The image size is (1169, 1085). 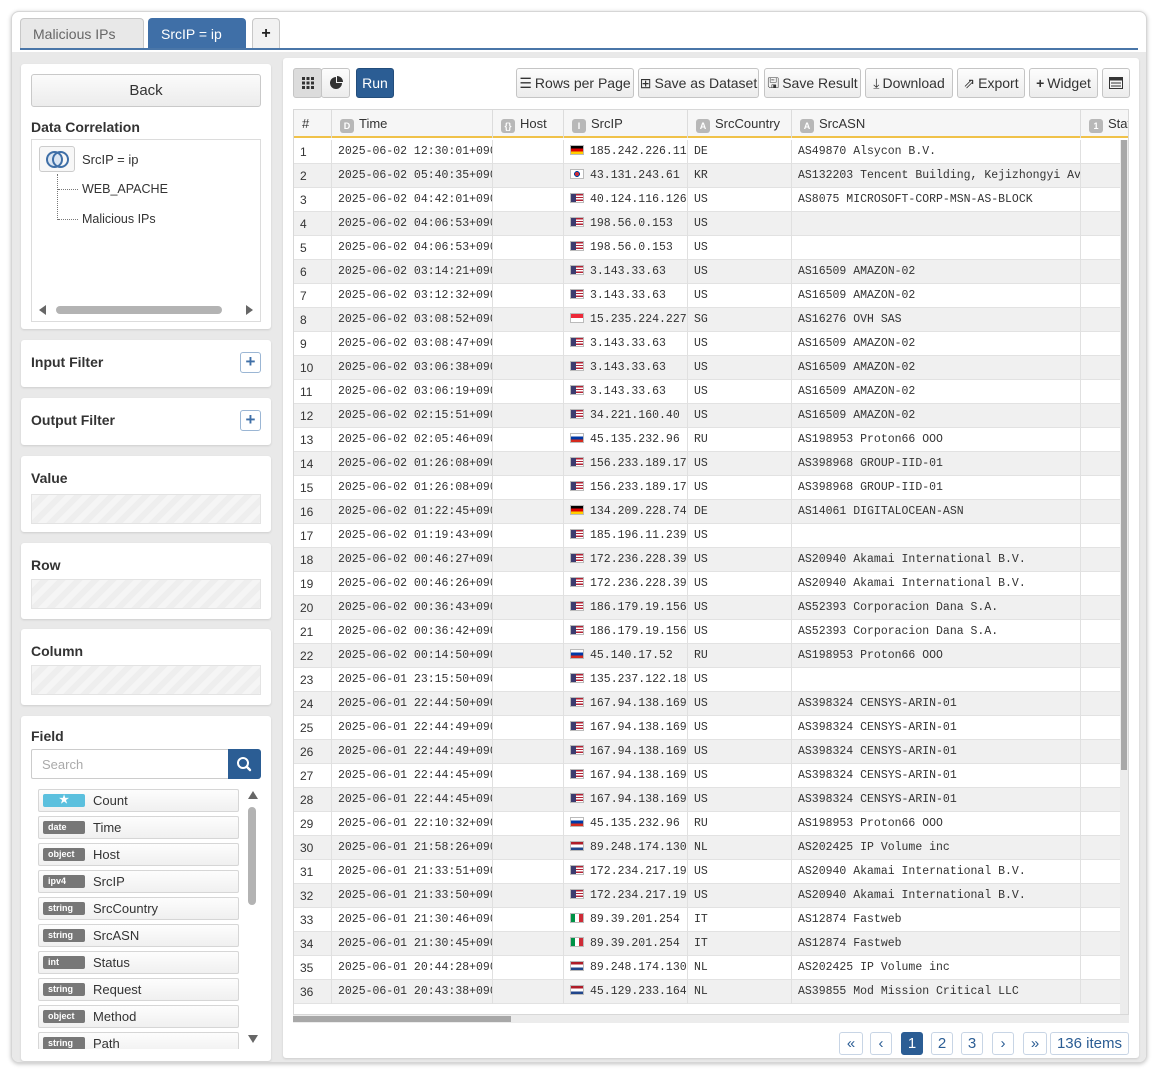 What do you see at coordinates (42, 310) in the screenshot?
I see `scroll-left-icon` at bounding box center [42, 310].